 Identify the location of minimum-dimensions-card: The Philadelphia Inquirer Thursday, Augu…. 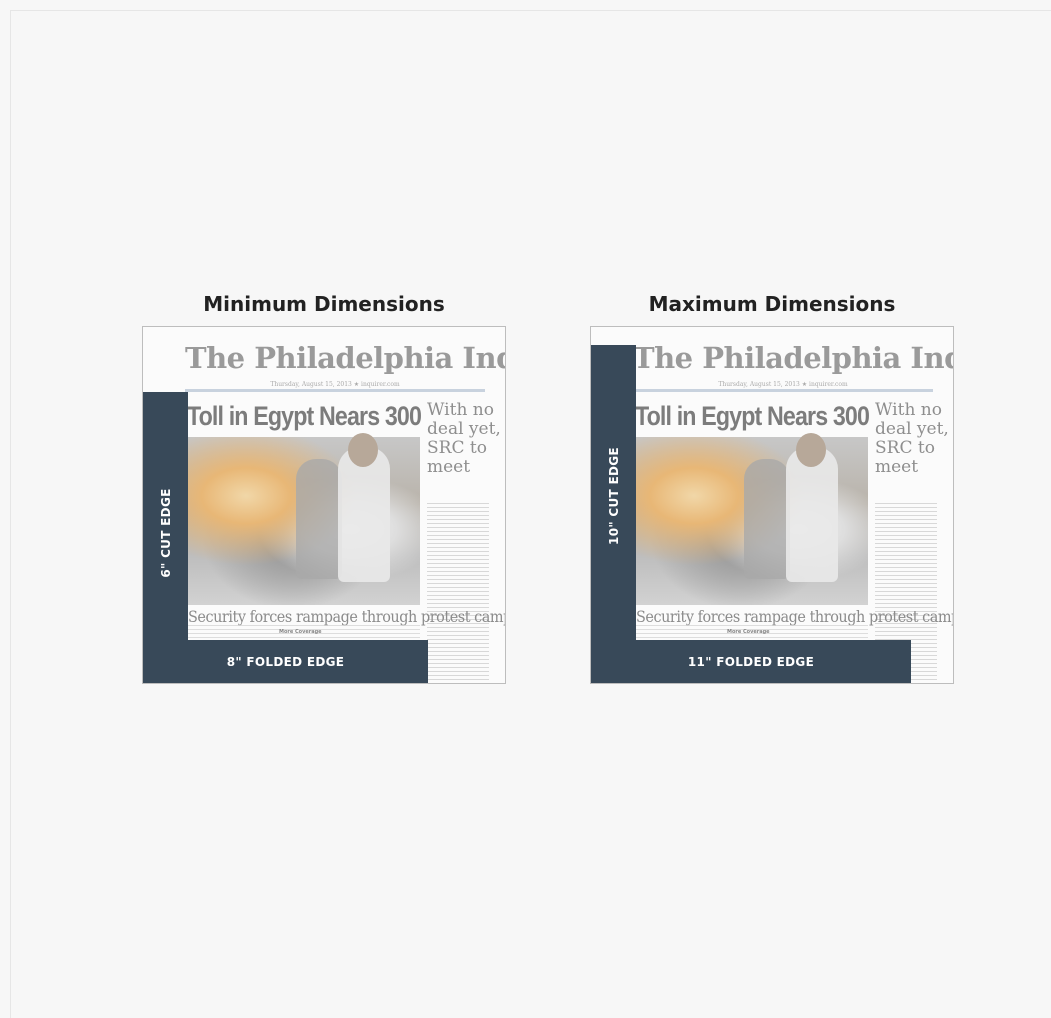
(324, 505).